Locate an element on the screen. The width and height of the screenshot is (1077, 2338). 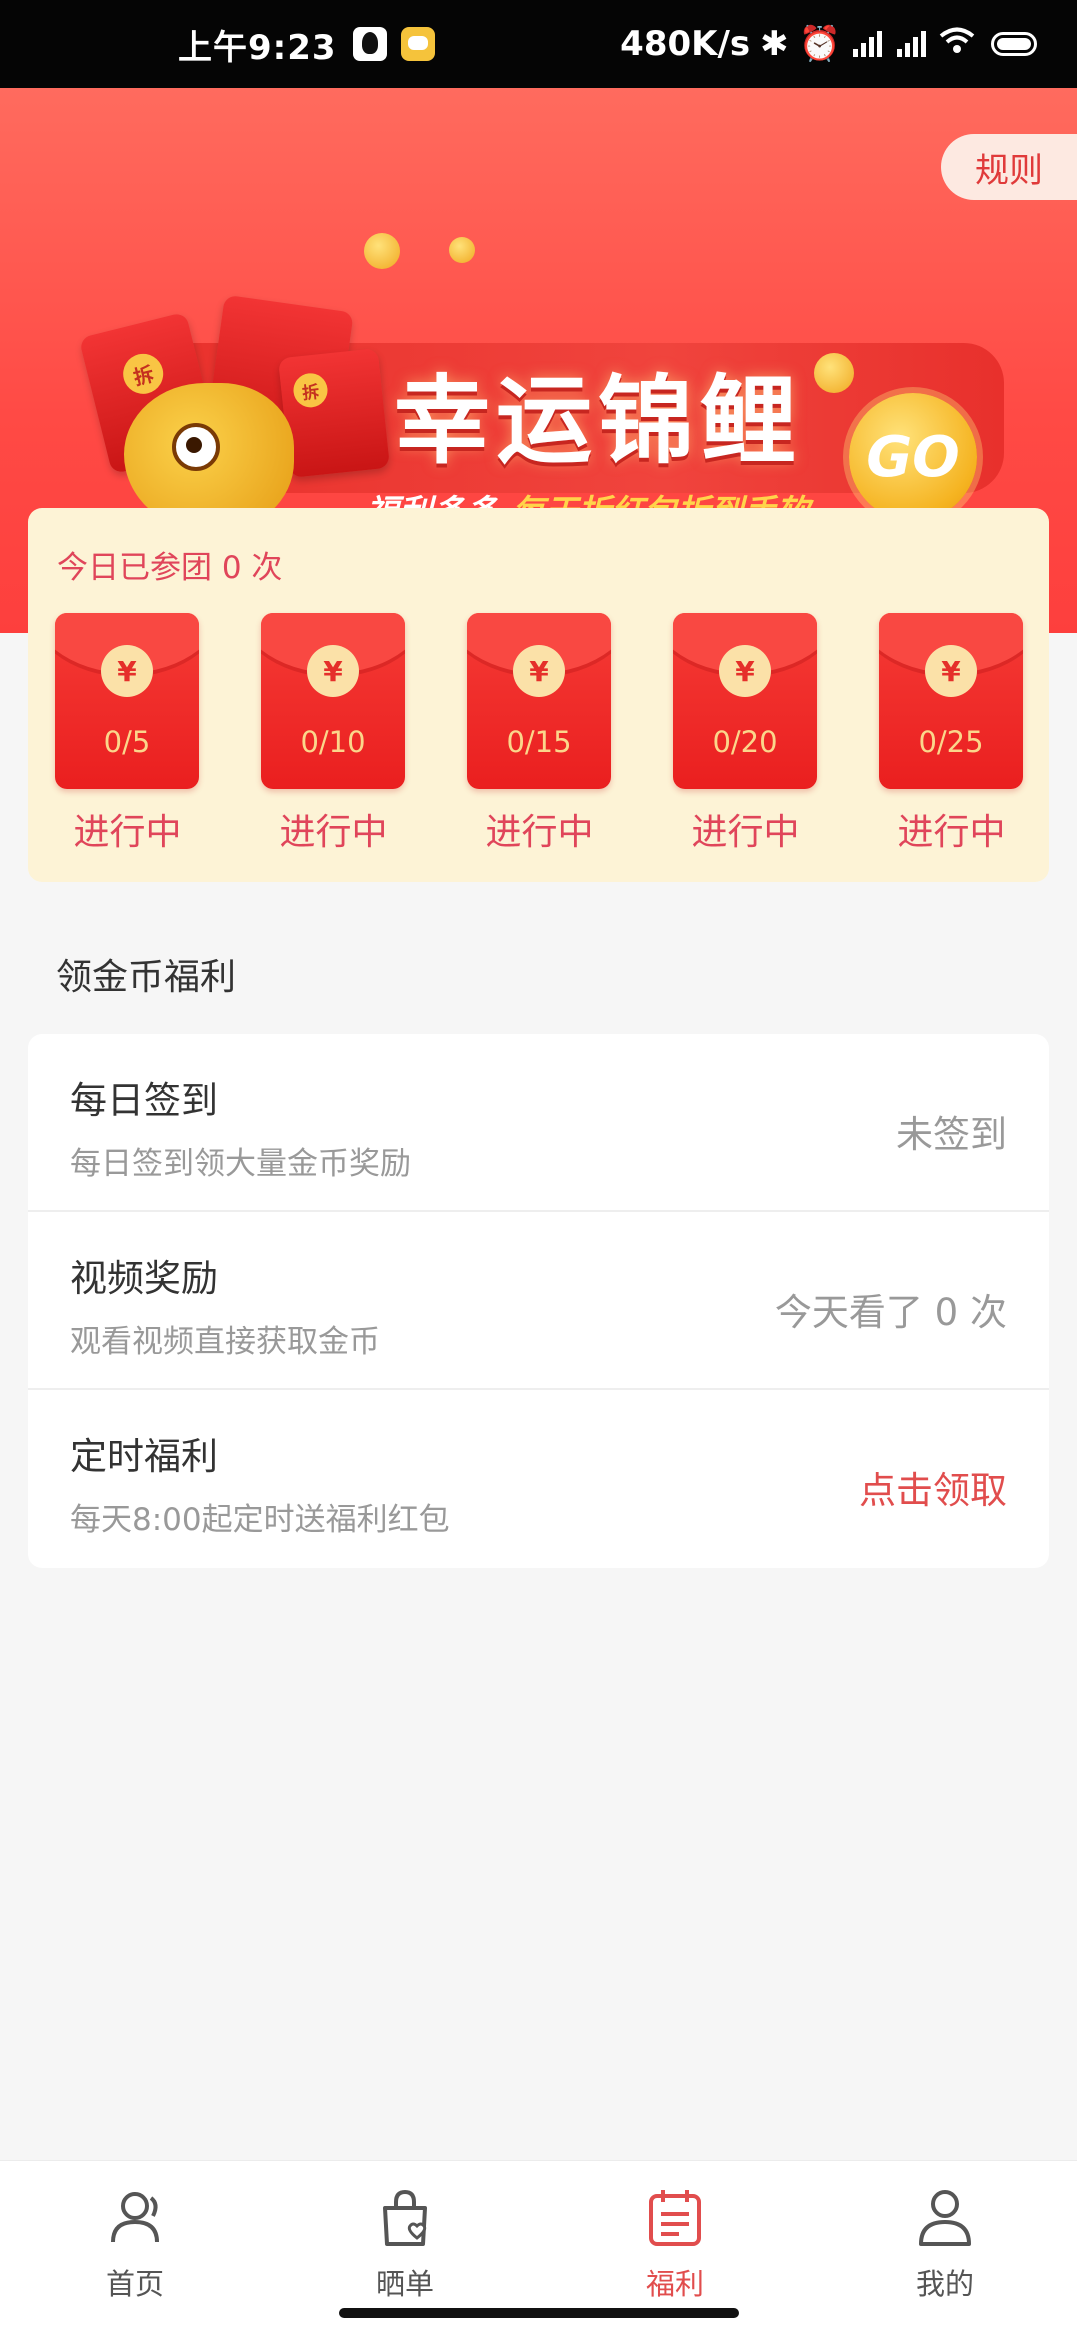
bluetooth-icon: ✱ is located at coordinates (774, 44).